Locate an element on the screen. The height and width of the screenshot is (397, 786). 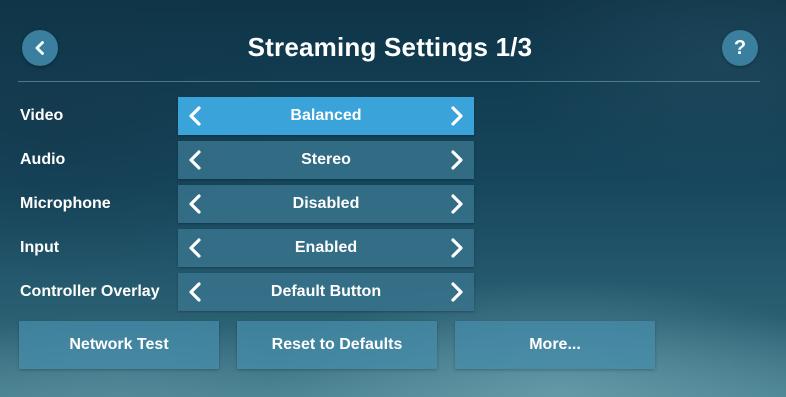
setting-label: Input is located at coordinates (40, 247).